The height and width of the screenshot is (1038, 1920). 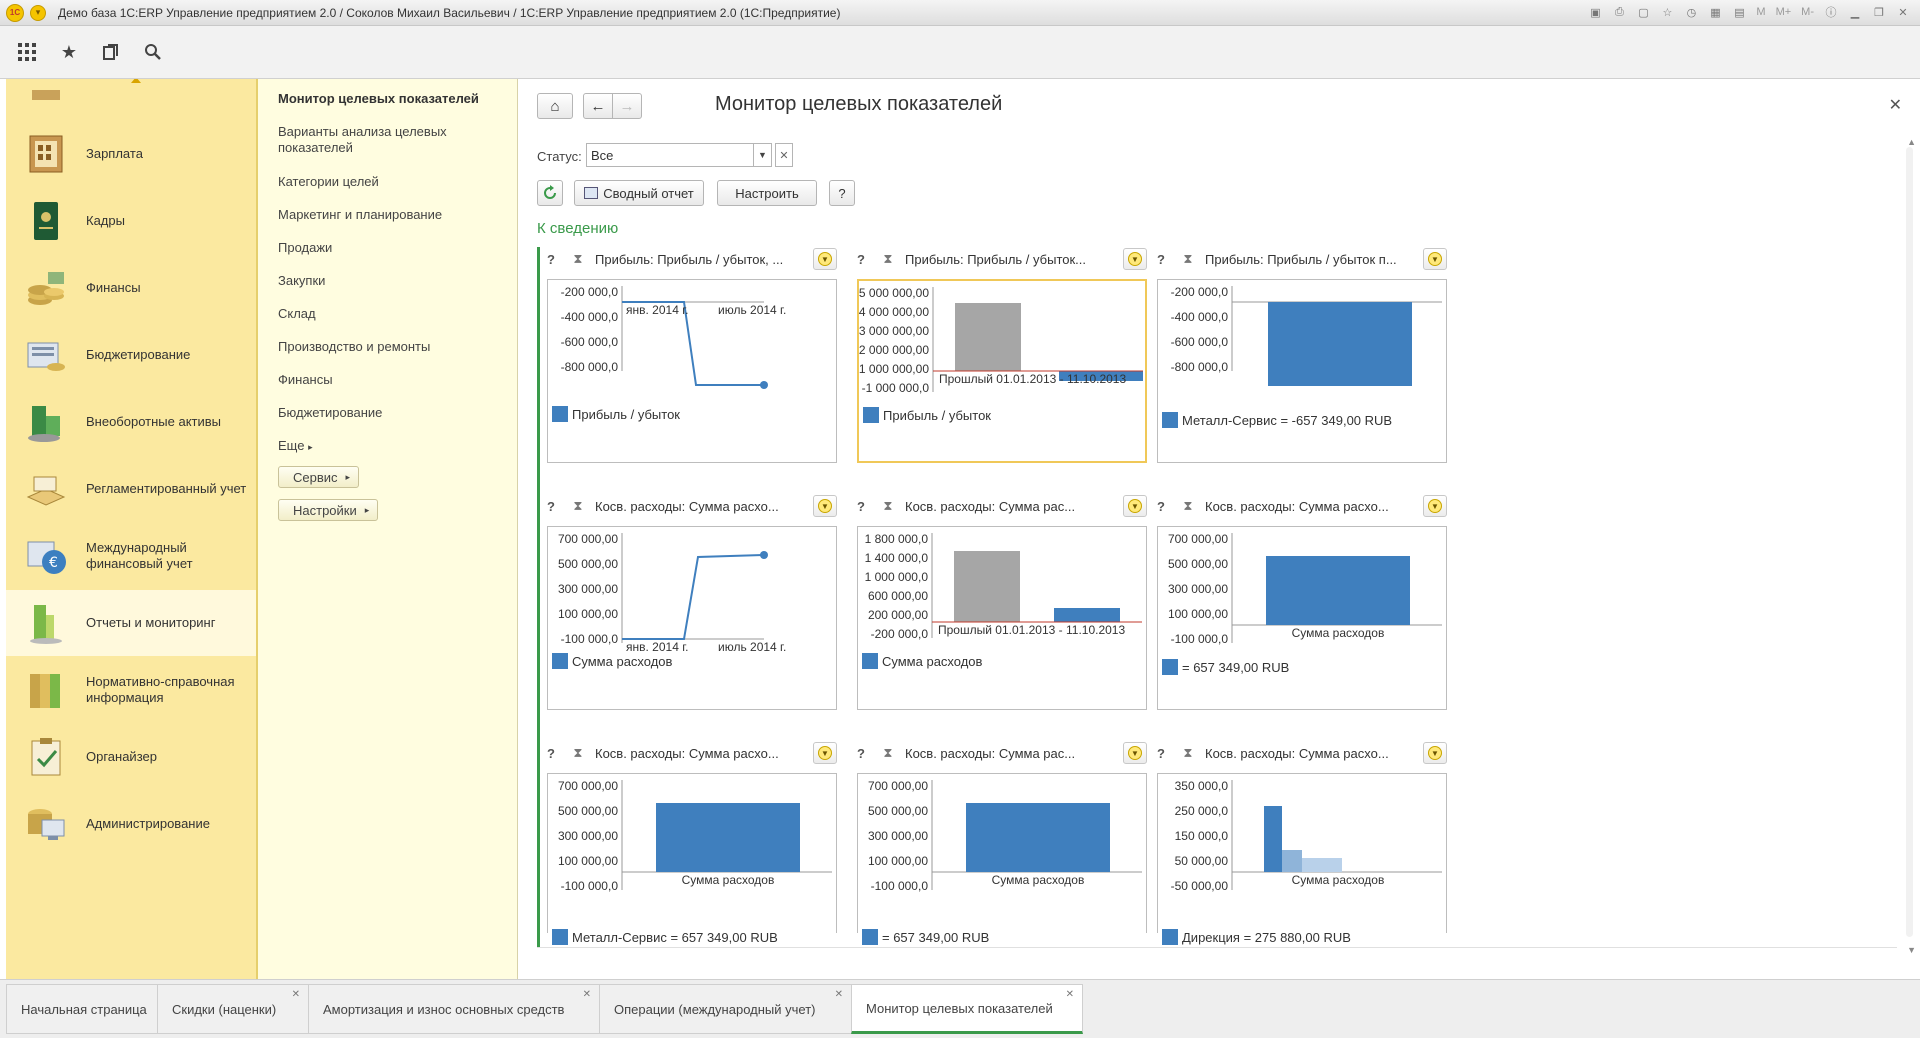 What do you see at coordinates (131, 154) in the screenshot?
I see `section-item-salary: Зарплата` at bounding box center [131, 154].